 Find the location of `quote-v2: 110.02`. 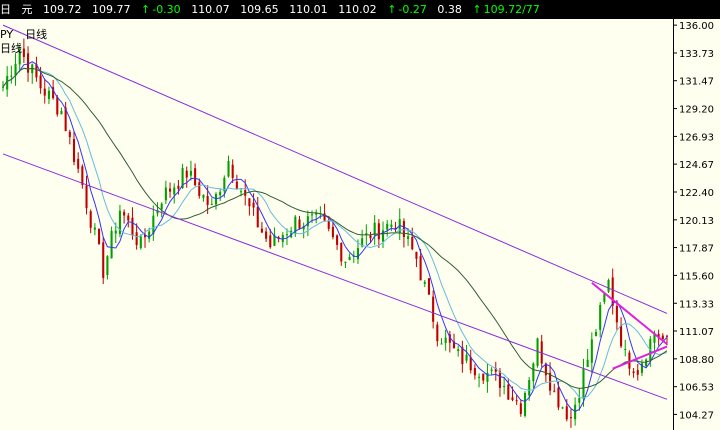

quote-v2: 110.02 is located at coordinates (357, 9).